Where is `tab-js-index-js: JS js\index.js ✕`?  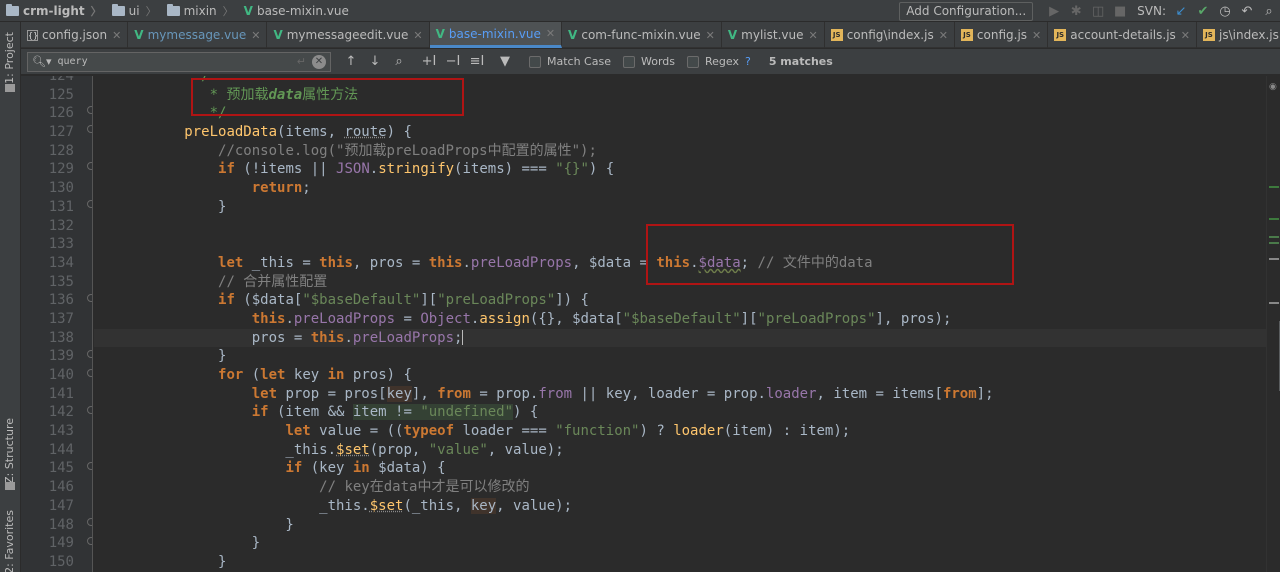
tab-js-index-js: JS js\index.js ✕ is located at coordinates (1238, 35).